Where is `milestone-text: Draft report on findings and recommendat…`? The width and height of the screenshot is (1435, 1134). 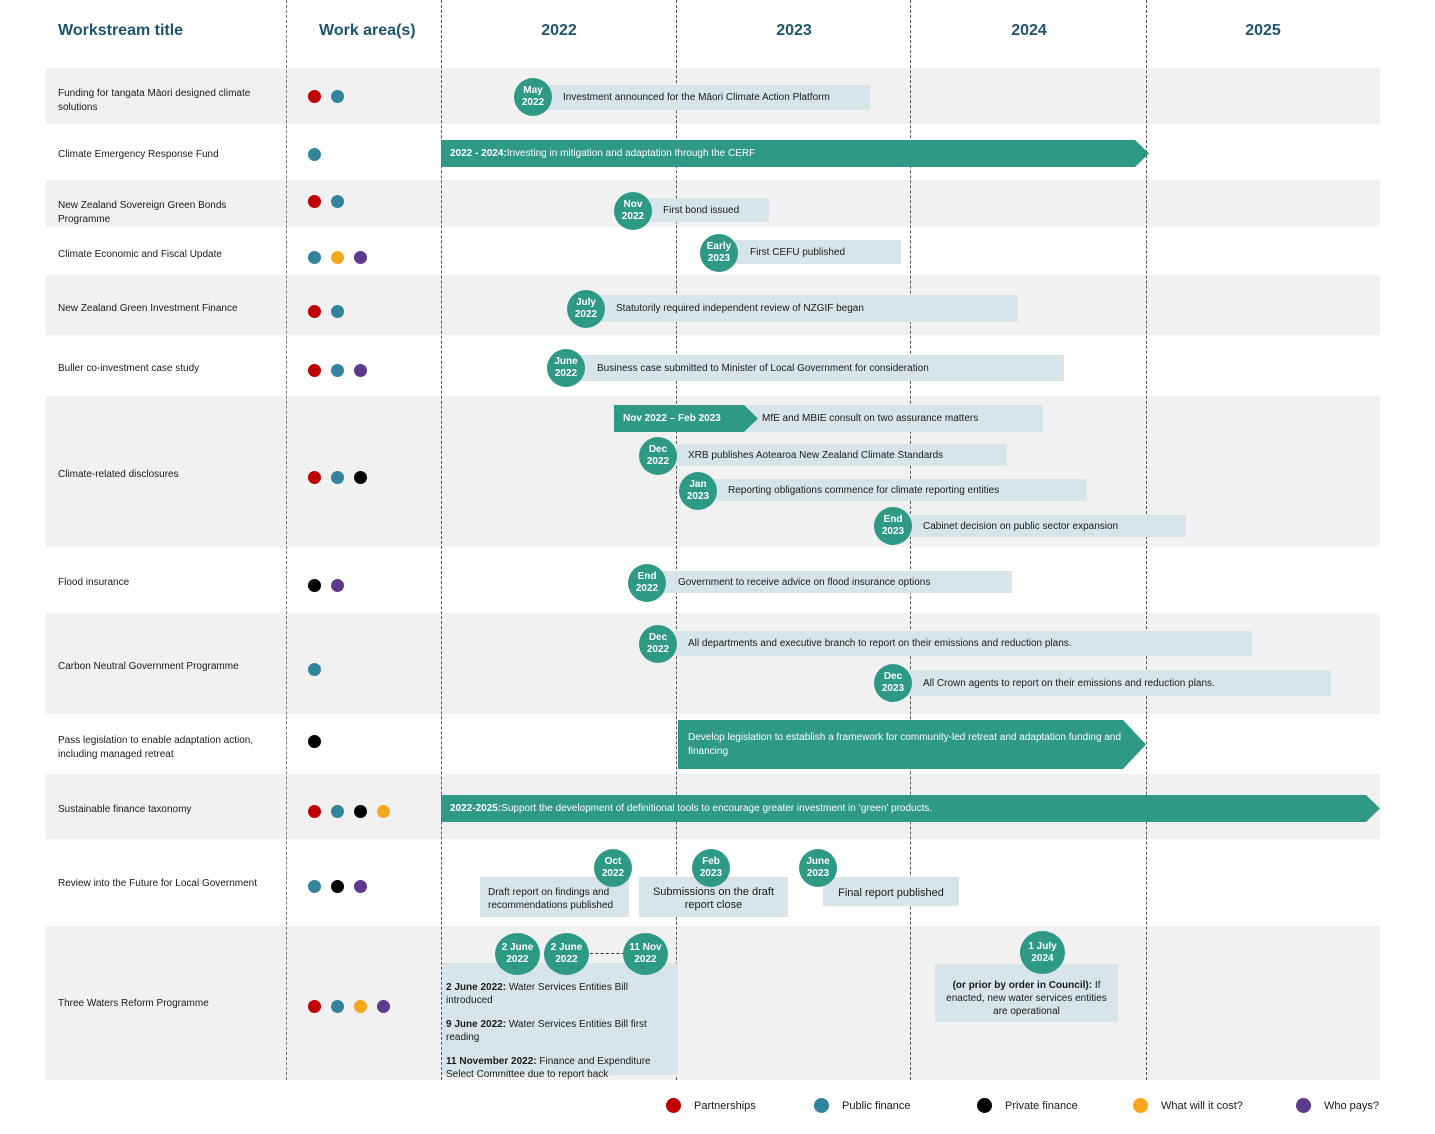
milestone-text: Draft report on findings and recommendat… is located at coordinates (551, 899).